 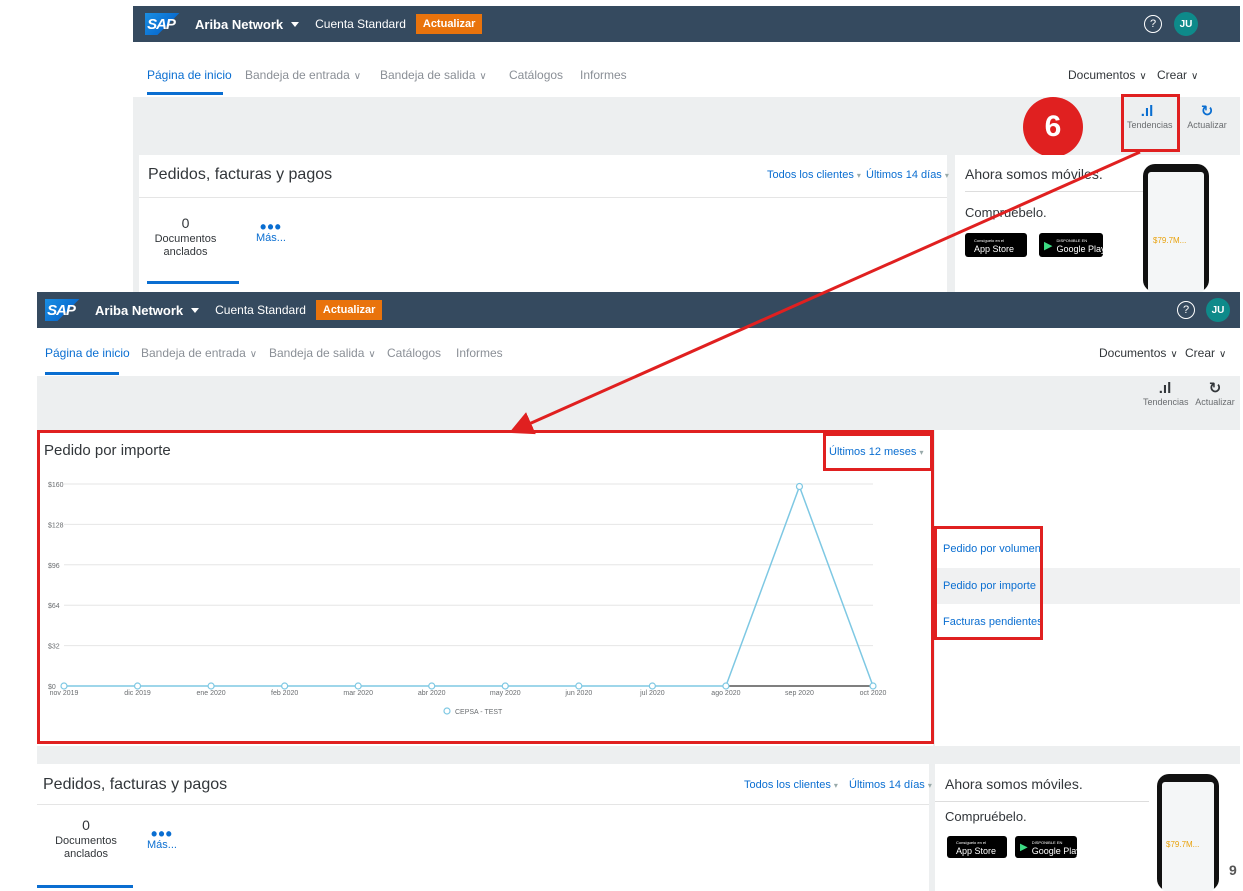 What do you see at coordinates (1165, 388) in the screenshot?
I see `bar-chart-icon: .ıl` at bounding box center [1165, 388].